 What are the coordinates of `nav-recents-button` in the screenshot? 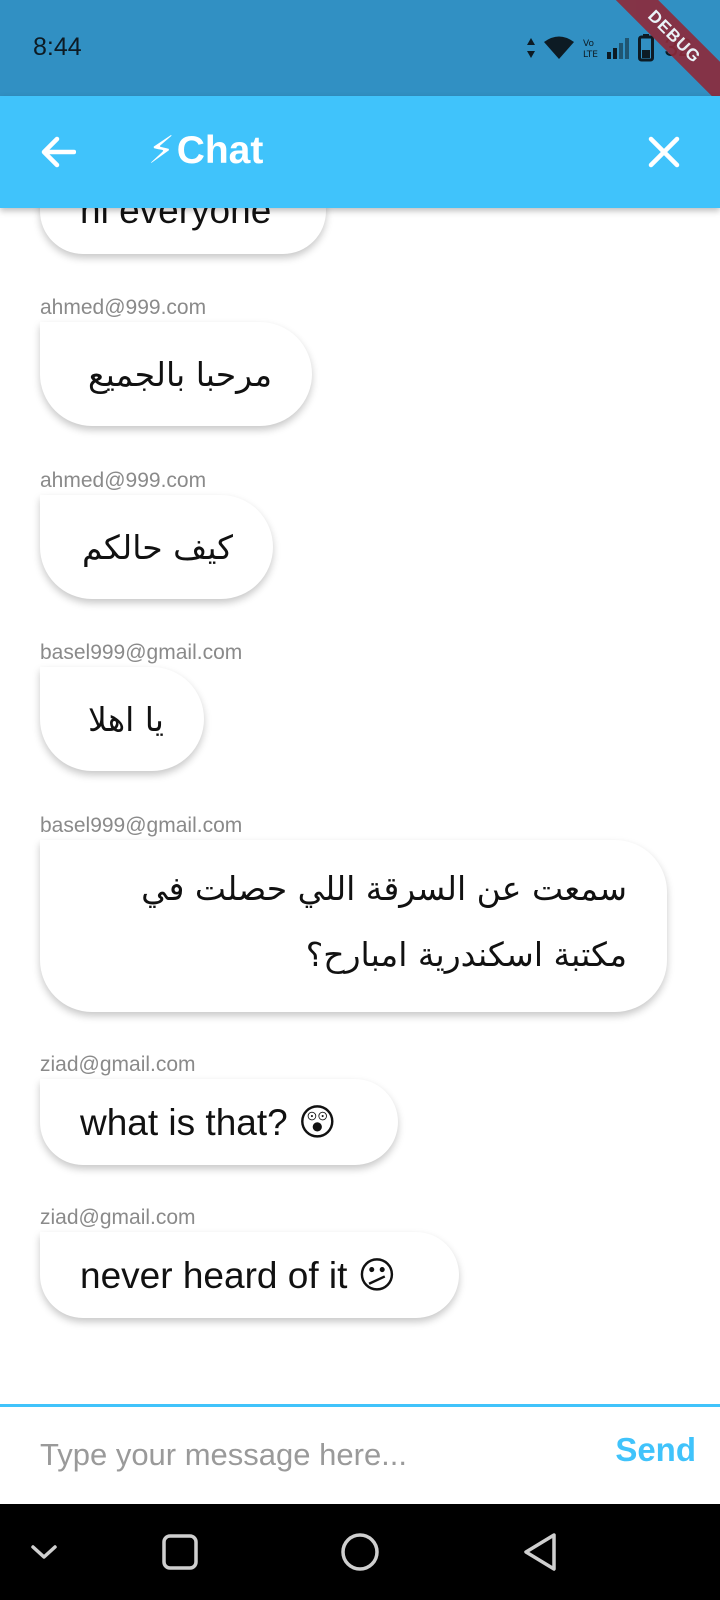 It's located at (180, 1552).